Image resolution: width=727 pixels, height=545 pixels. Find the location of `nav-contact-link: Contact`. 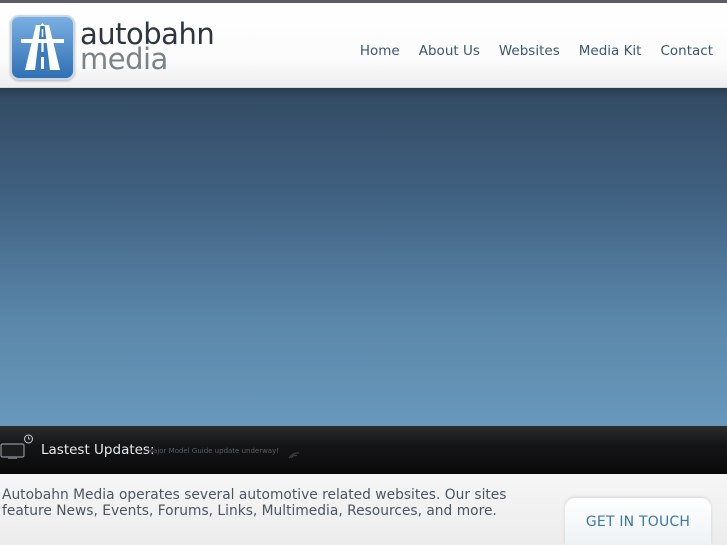

nav-contact-link: Contact is located at coordinates (686, 51).